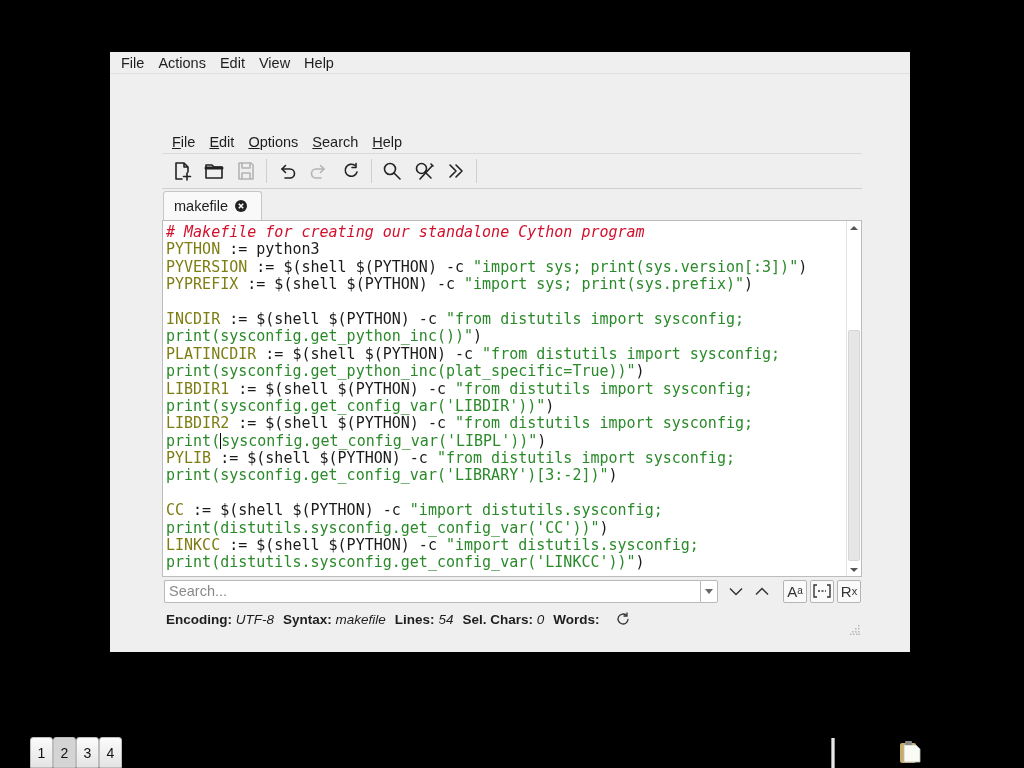 This screenshot has width=1024, height=768. I want to click on status-text: Encoding: UTF-8, so click(220, 619).